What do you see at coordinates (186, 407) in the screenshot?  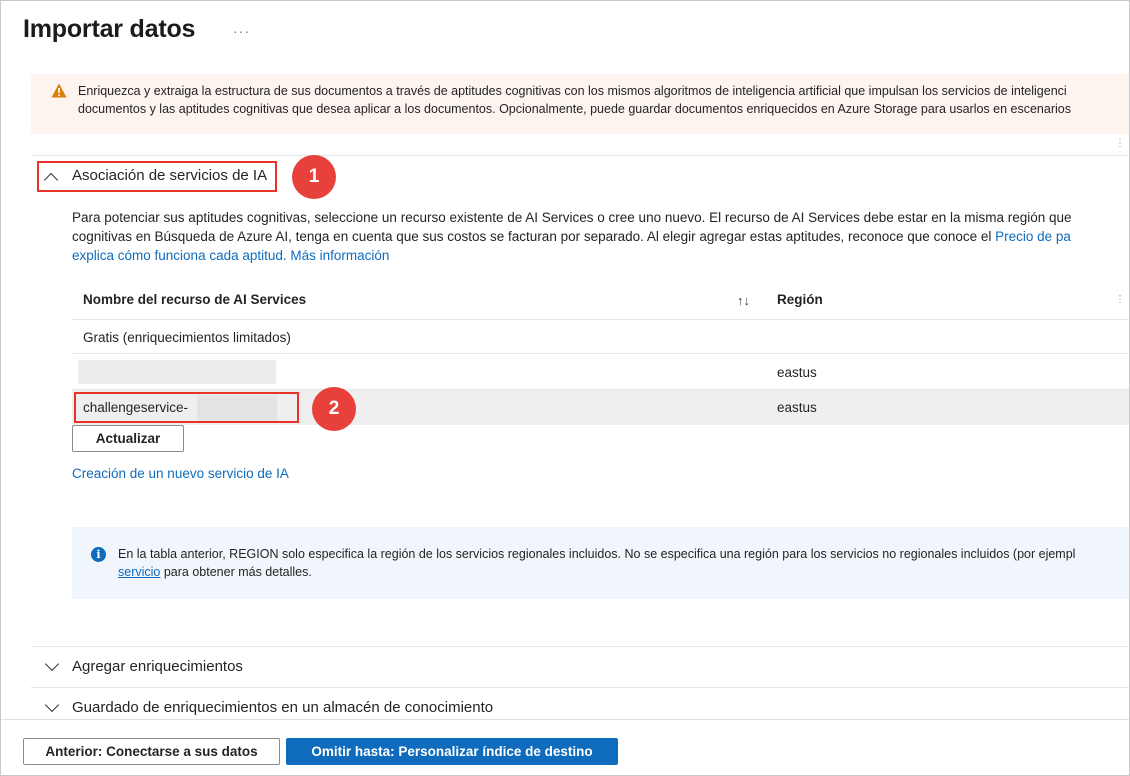 I see `selected-resource-highlight` at bounding box center [186, 407].